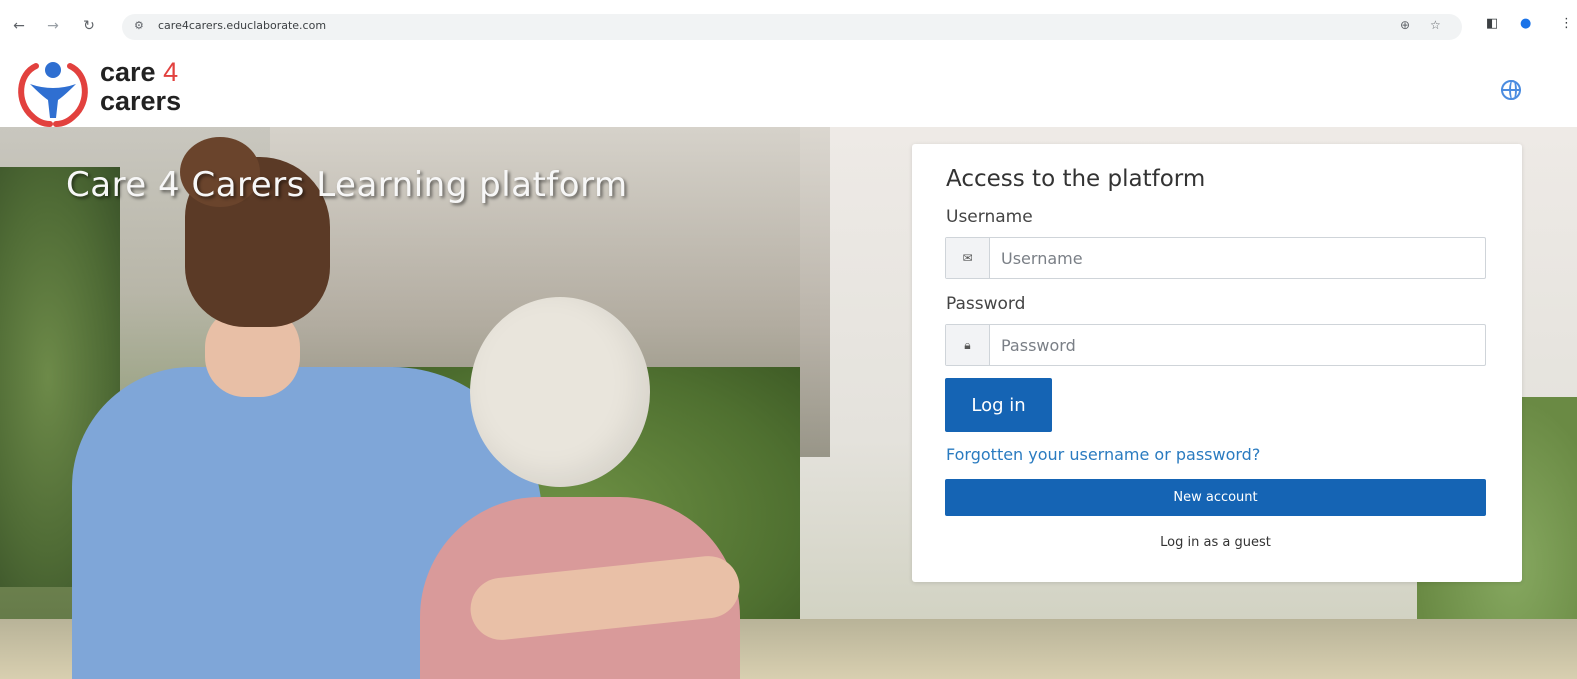  What do you see at coordinates (1511, 90) in the screenshot?
I see `globe-icon` at bounding box center [1511, 90].